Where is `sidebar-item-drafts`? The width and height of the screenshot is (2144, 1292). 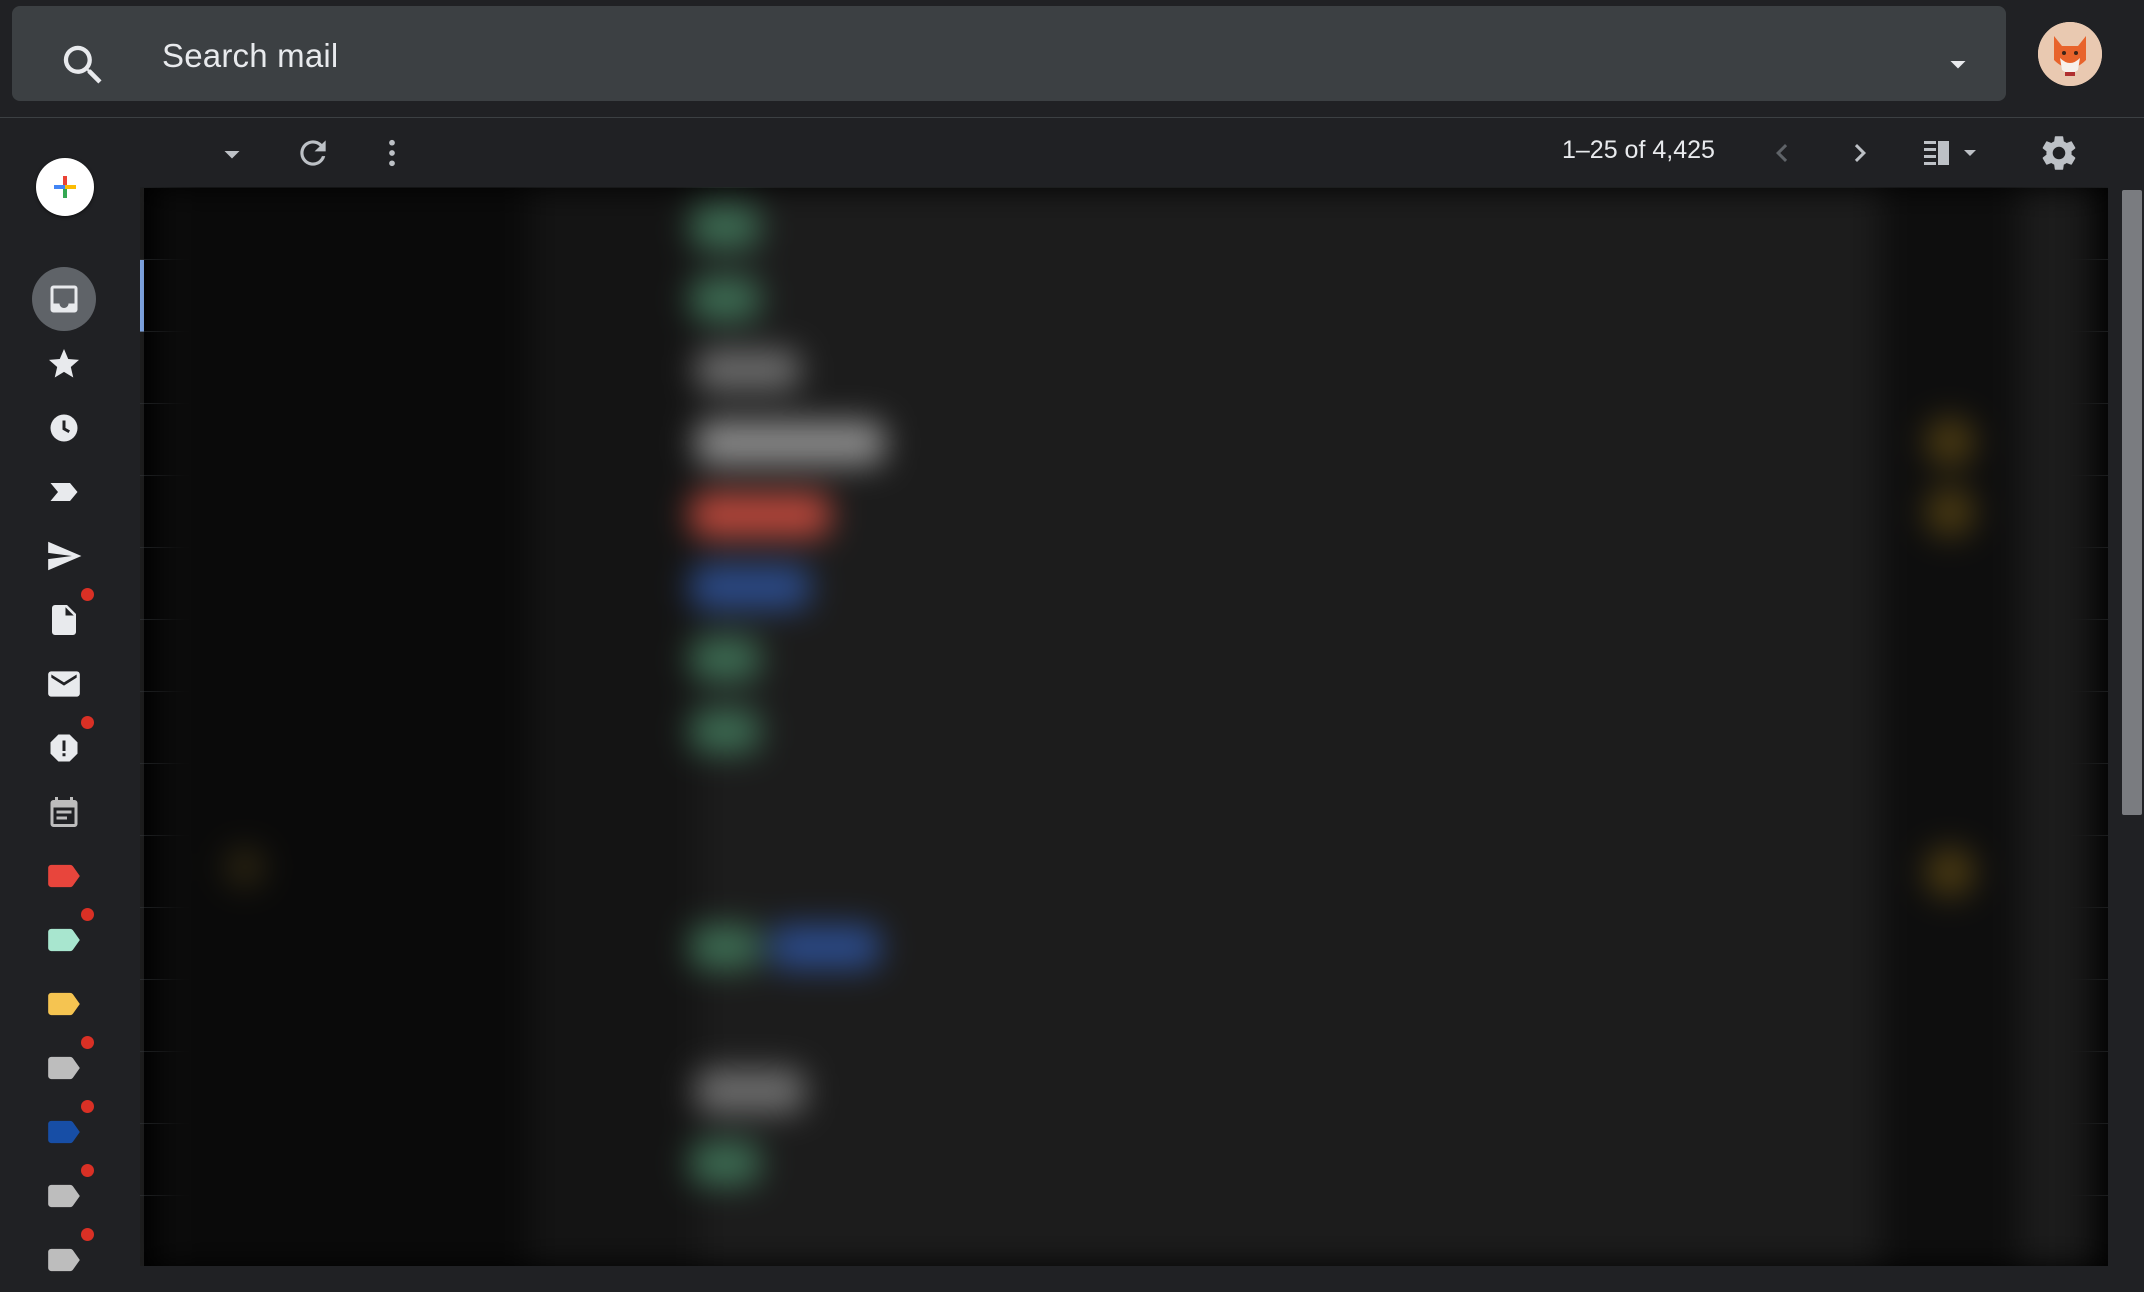 sidebar-item-drafts is located at coordinates (64, 620).